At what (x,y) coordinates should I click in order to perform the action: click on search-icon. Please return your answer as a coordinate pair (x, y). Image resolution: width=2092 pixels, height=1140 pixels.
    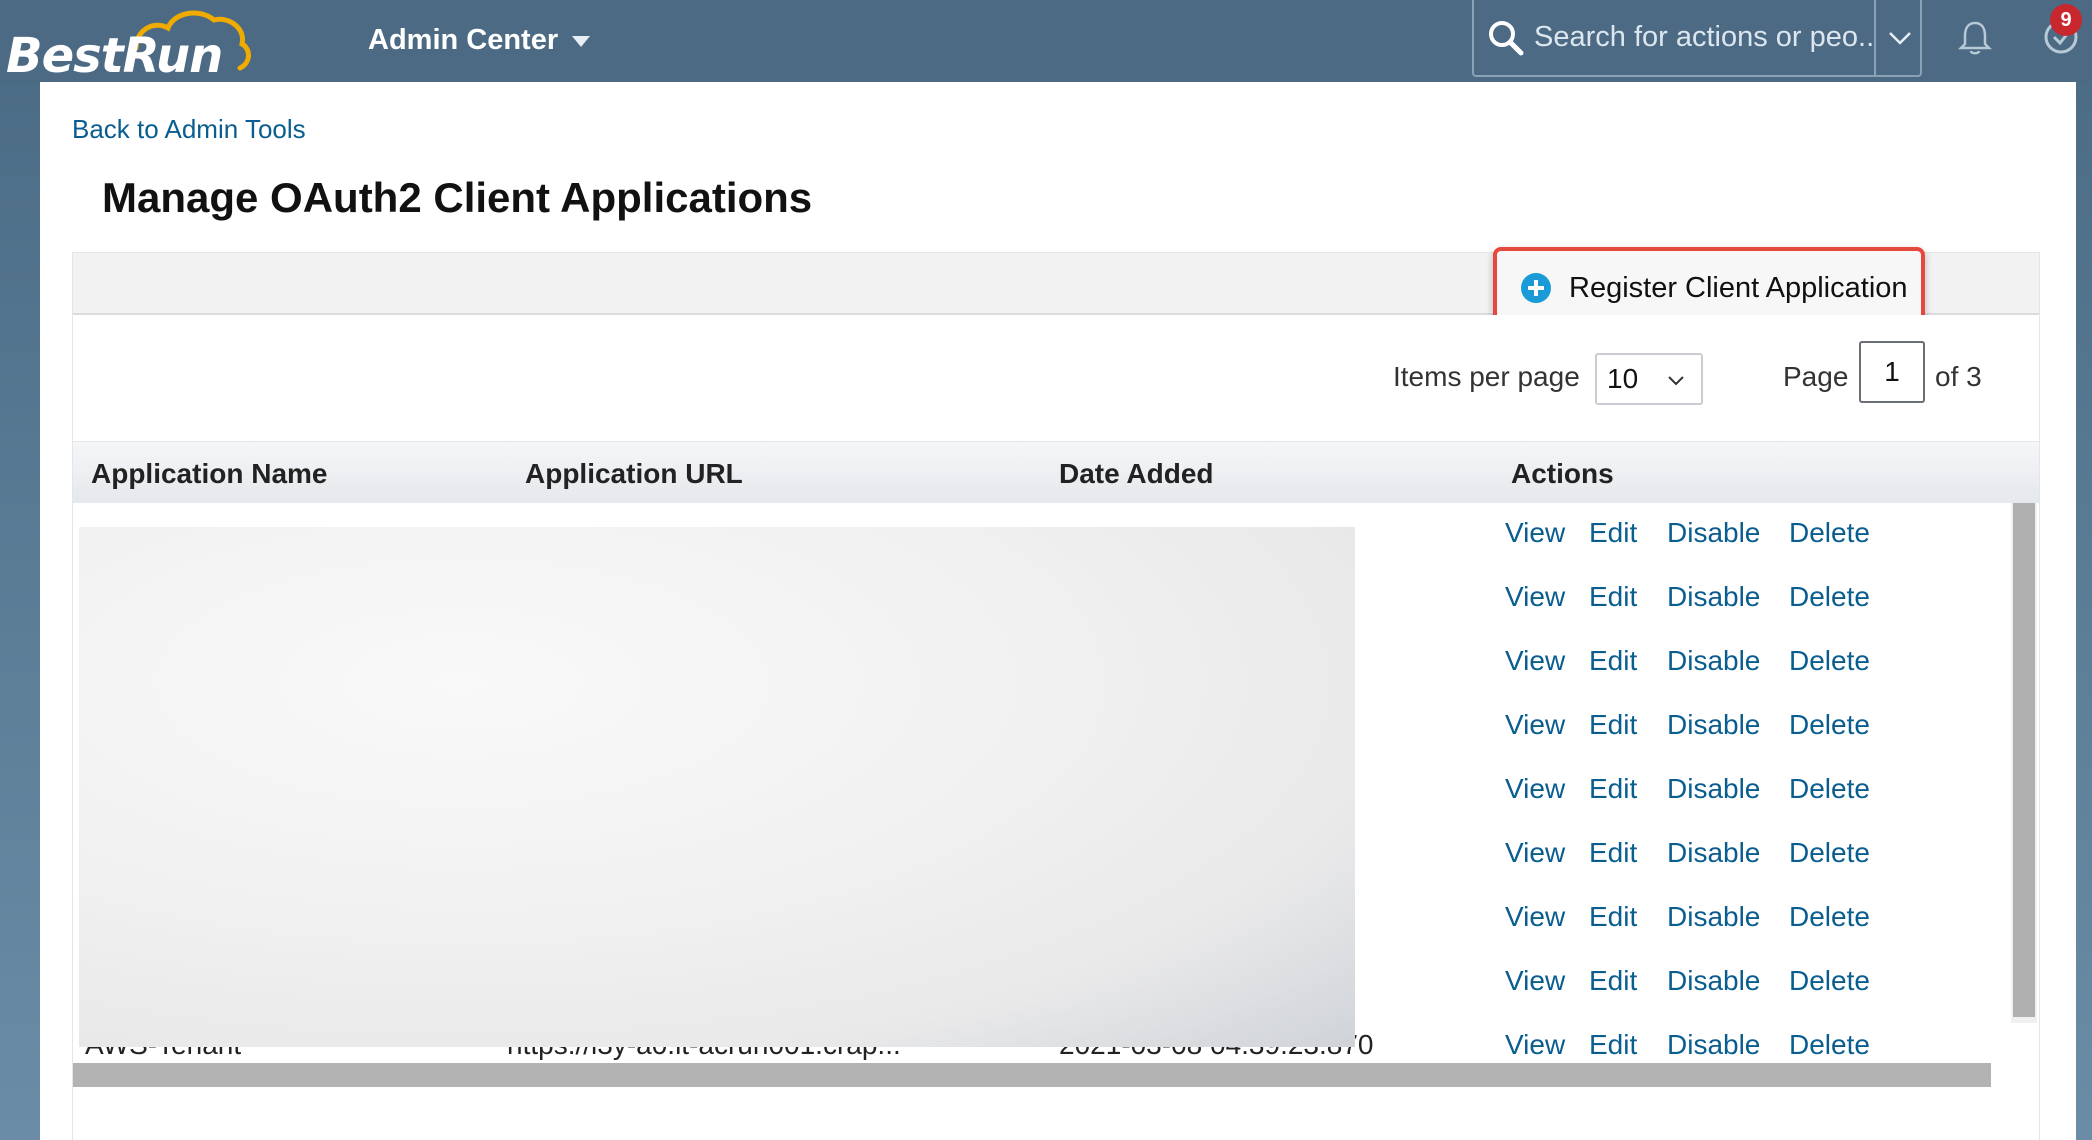
    Looking at the image, I should click on (1506, 38).